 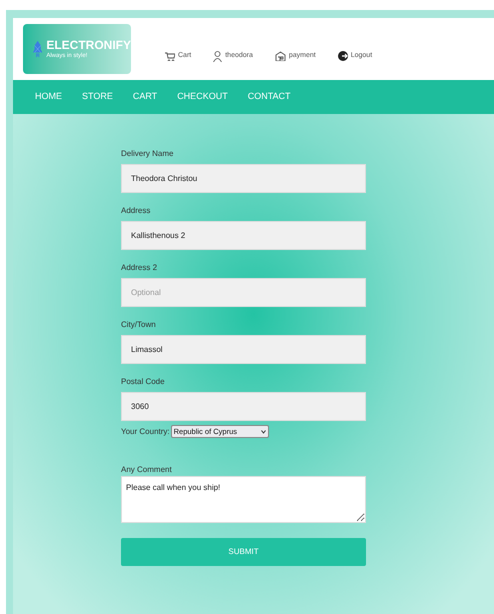 I want to click on brand-name: ELECTRONIFY, so click(x=88, y=45).